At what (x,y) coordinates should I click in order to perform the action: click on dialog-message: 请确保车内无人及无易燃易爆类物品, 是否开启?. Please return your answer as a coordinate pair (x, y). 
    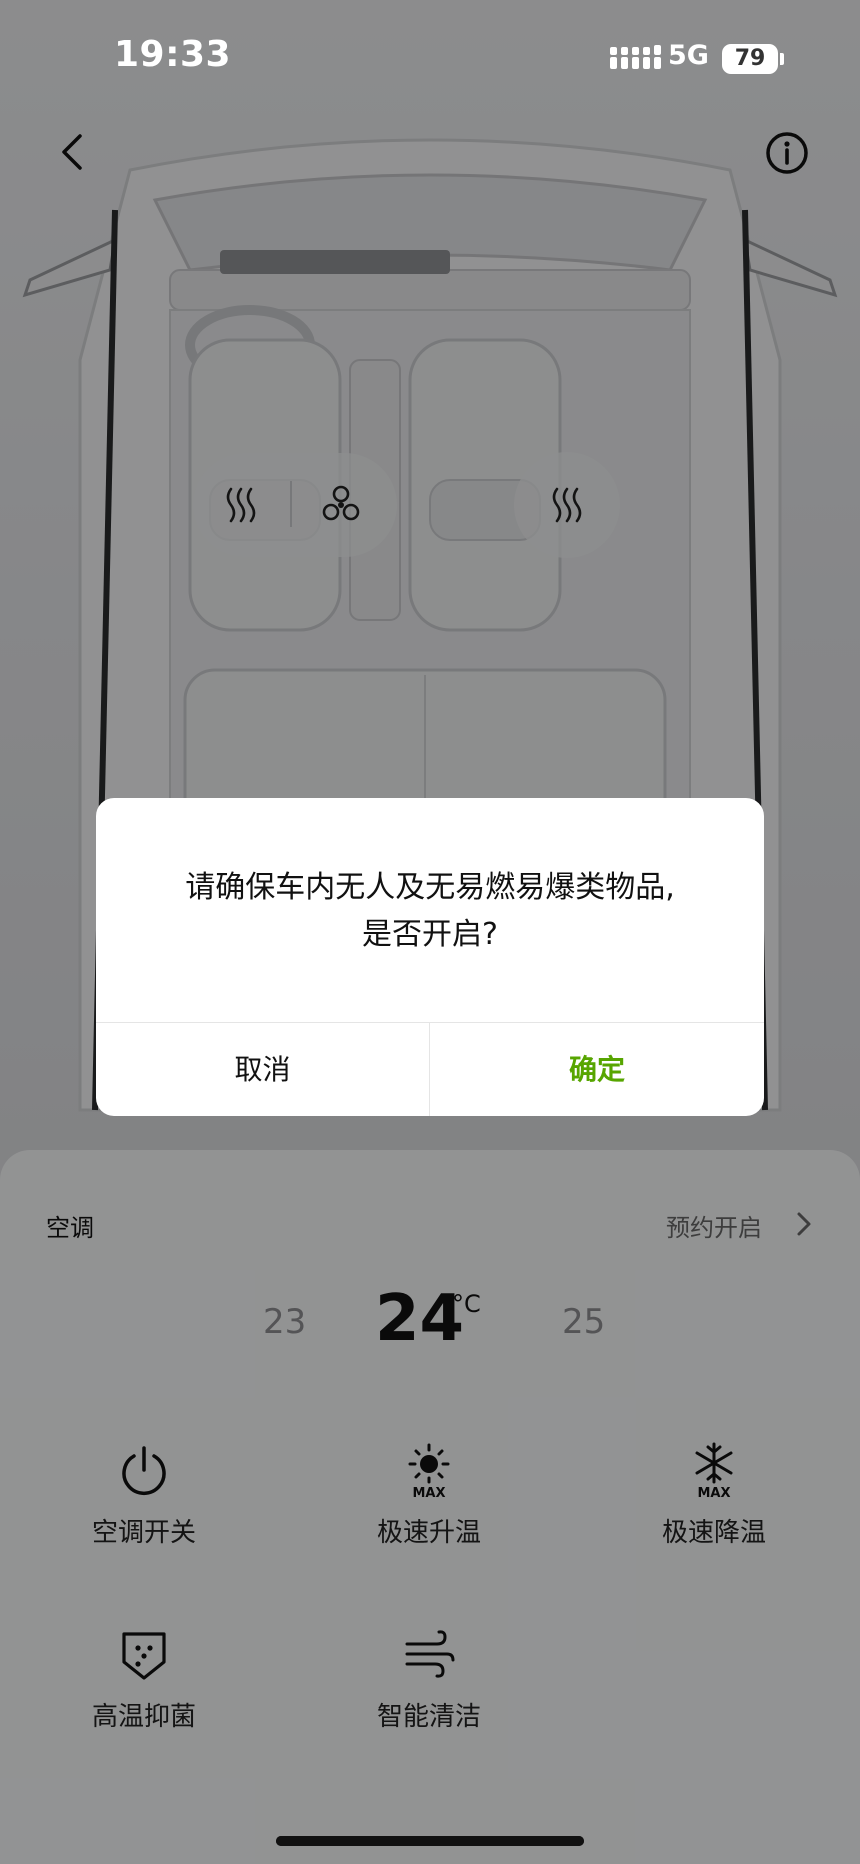
    Looking at the image, I should click on (430, 911).